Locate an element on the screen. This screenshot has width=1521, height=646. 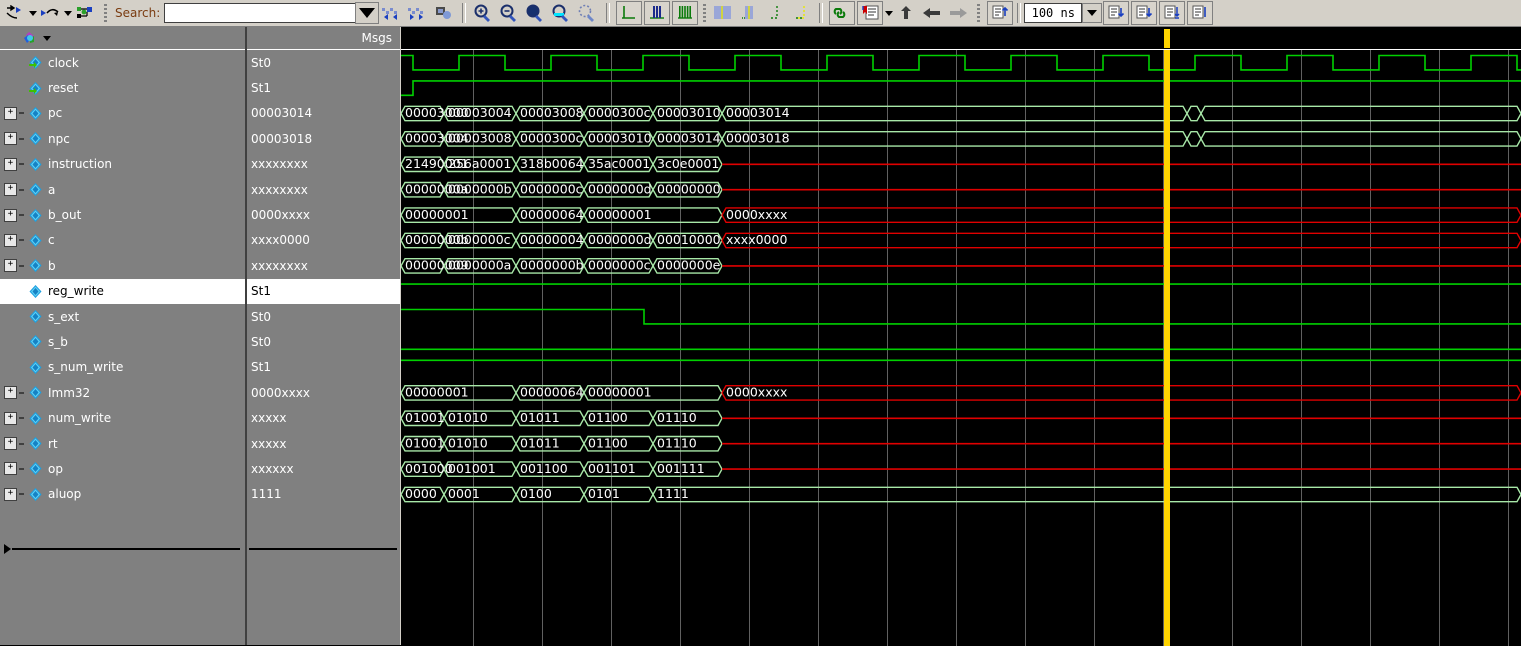
signal-value-b_out: 0000xxxx is located at coordinates (323, 214).